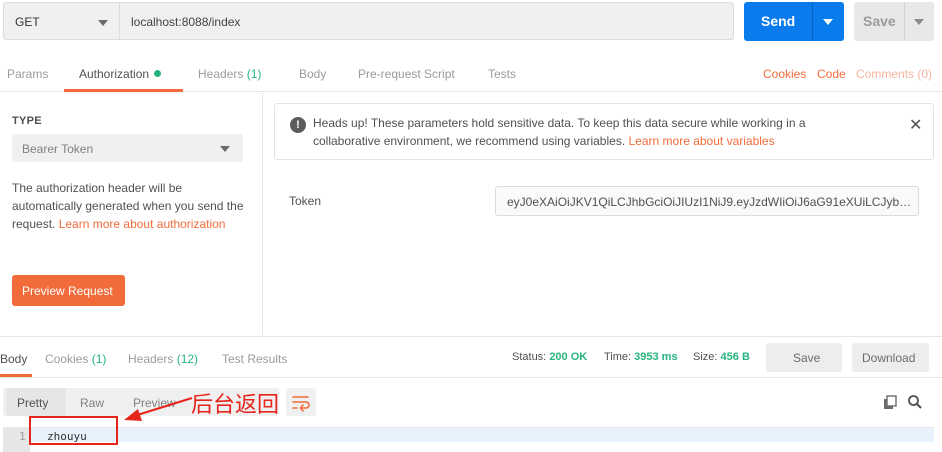 The width and height of the screenshot is (942, 452). I want to click on response-tab-headers: Headers (12), so click(163, 359).